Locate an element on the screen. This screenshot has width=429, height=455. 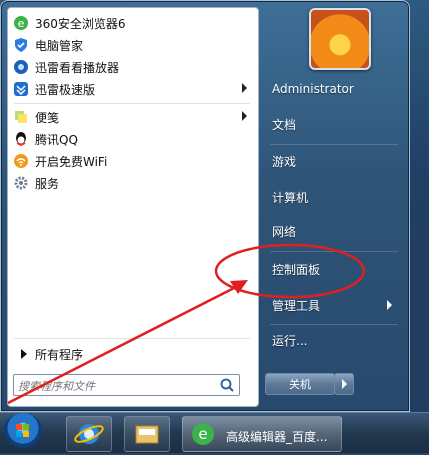
internet-explorer-icon is located at coordinates (89, 434).